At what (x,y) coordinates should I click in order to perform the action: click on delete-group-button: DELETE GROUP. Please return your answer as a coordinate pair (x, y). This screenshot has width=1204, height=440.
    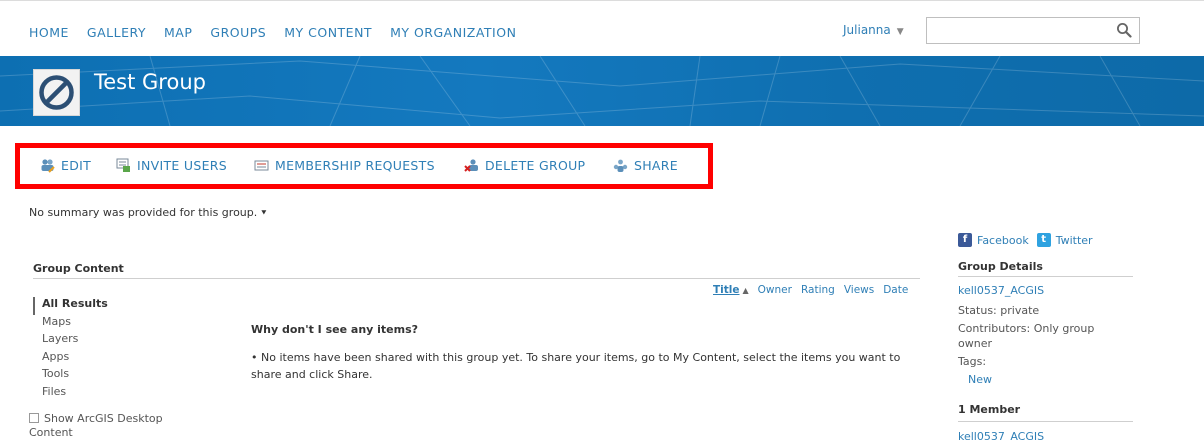
    Looking at the image, I should click on (524, 165).